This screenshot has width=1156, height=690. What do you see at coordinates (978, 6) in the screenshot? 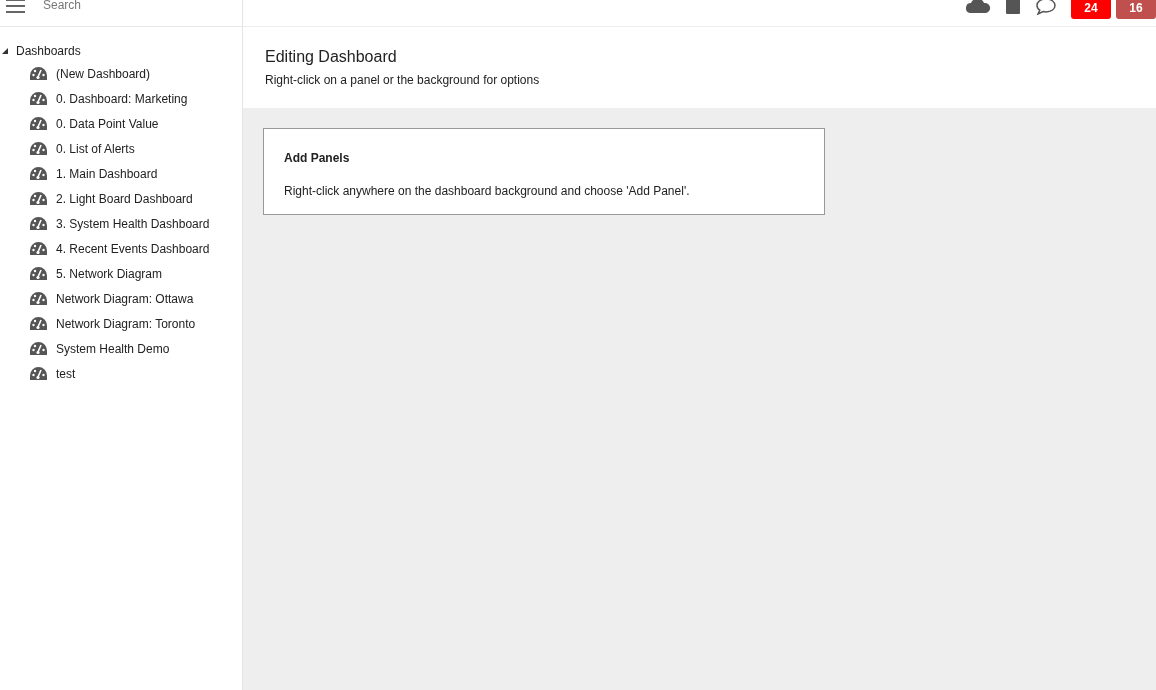
I see `cloud-icon` at bounding box center [978, 6].